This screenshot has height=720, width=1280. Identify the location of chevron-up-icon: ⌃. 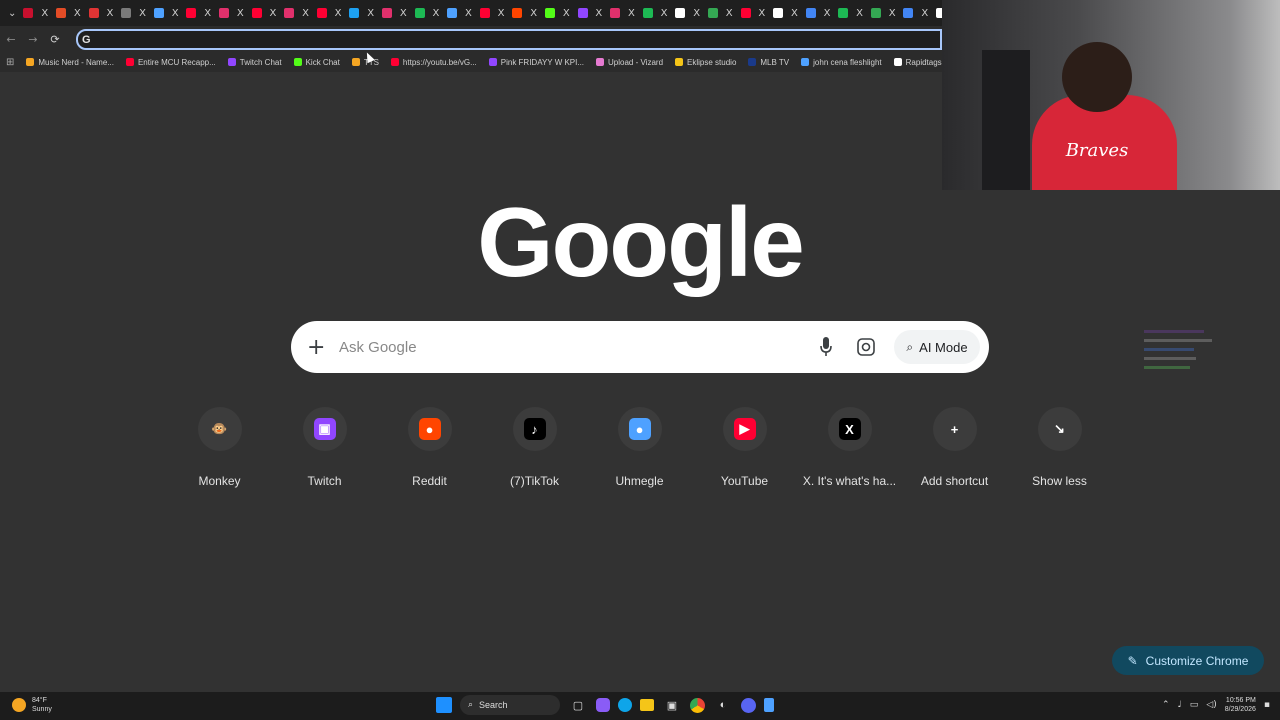
(1166, 705).